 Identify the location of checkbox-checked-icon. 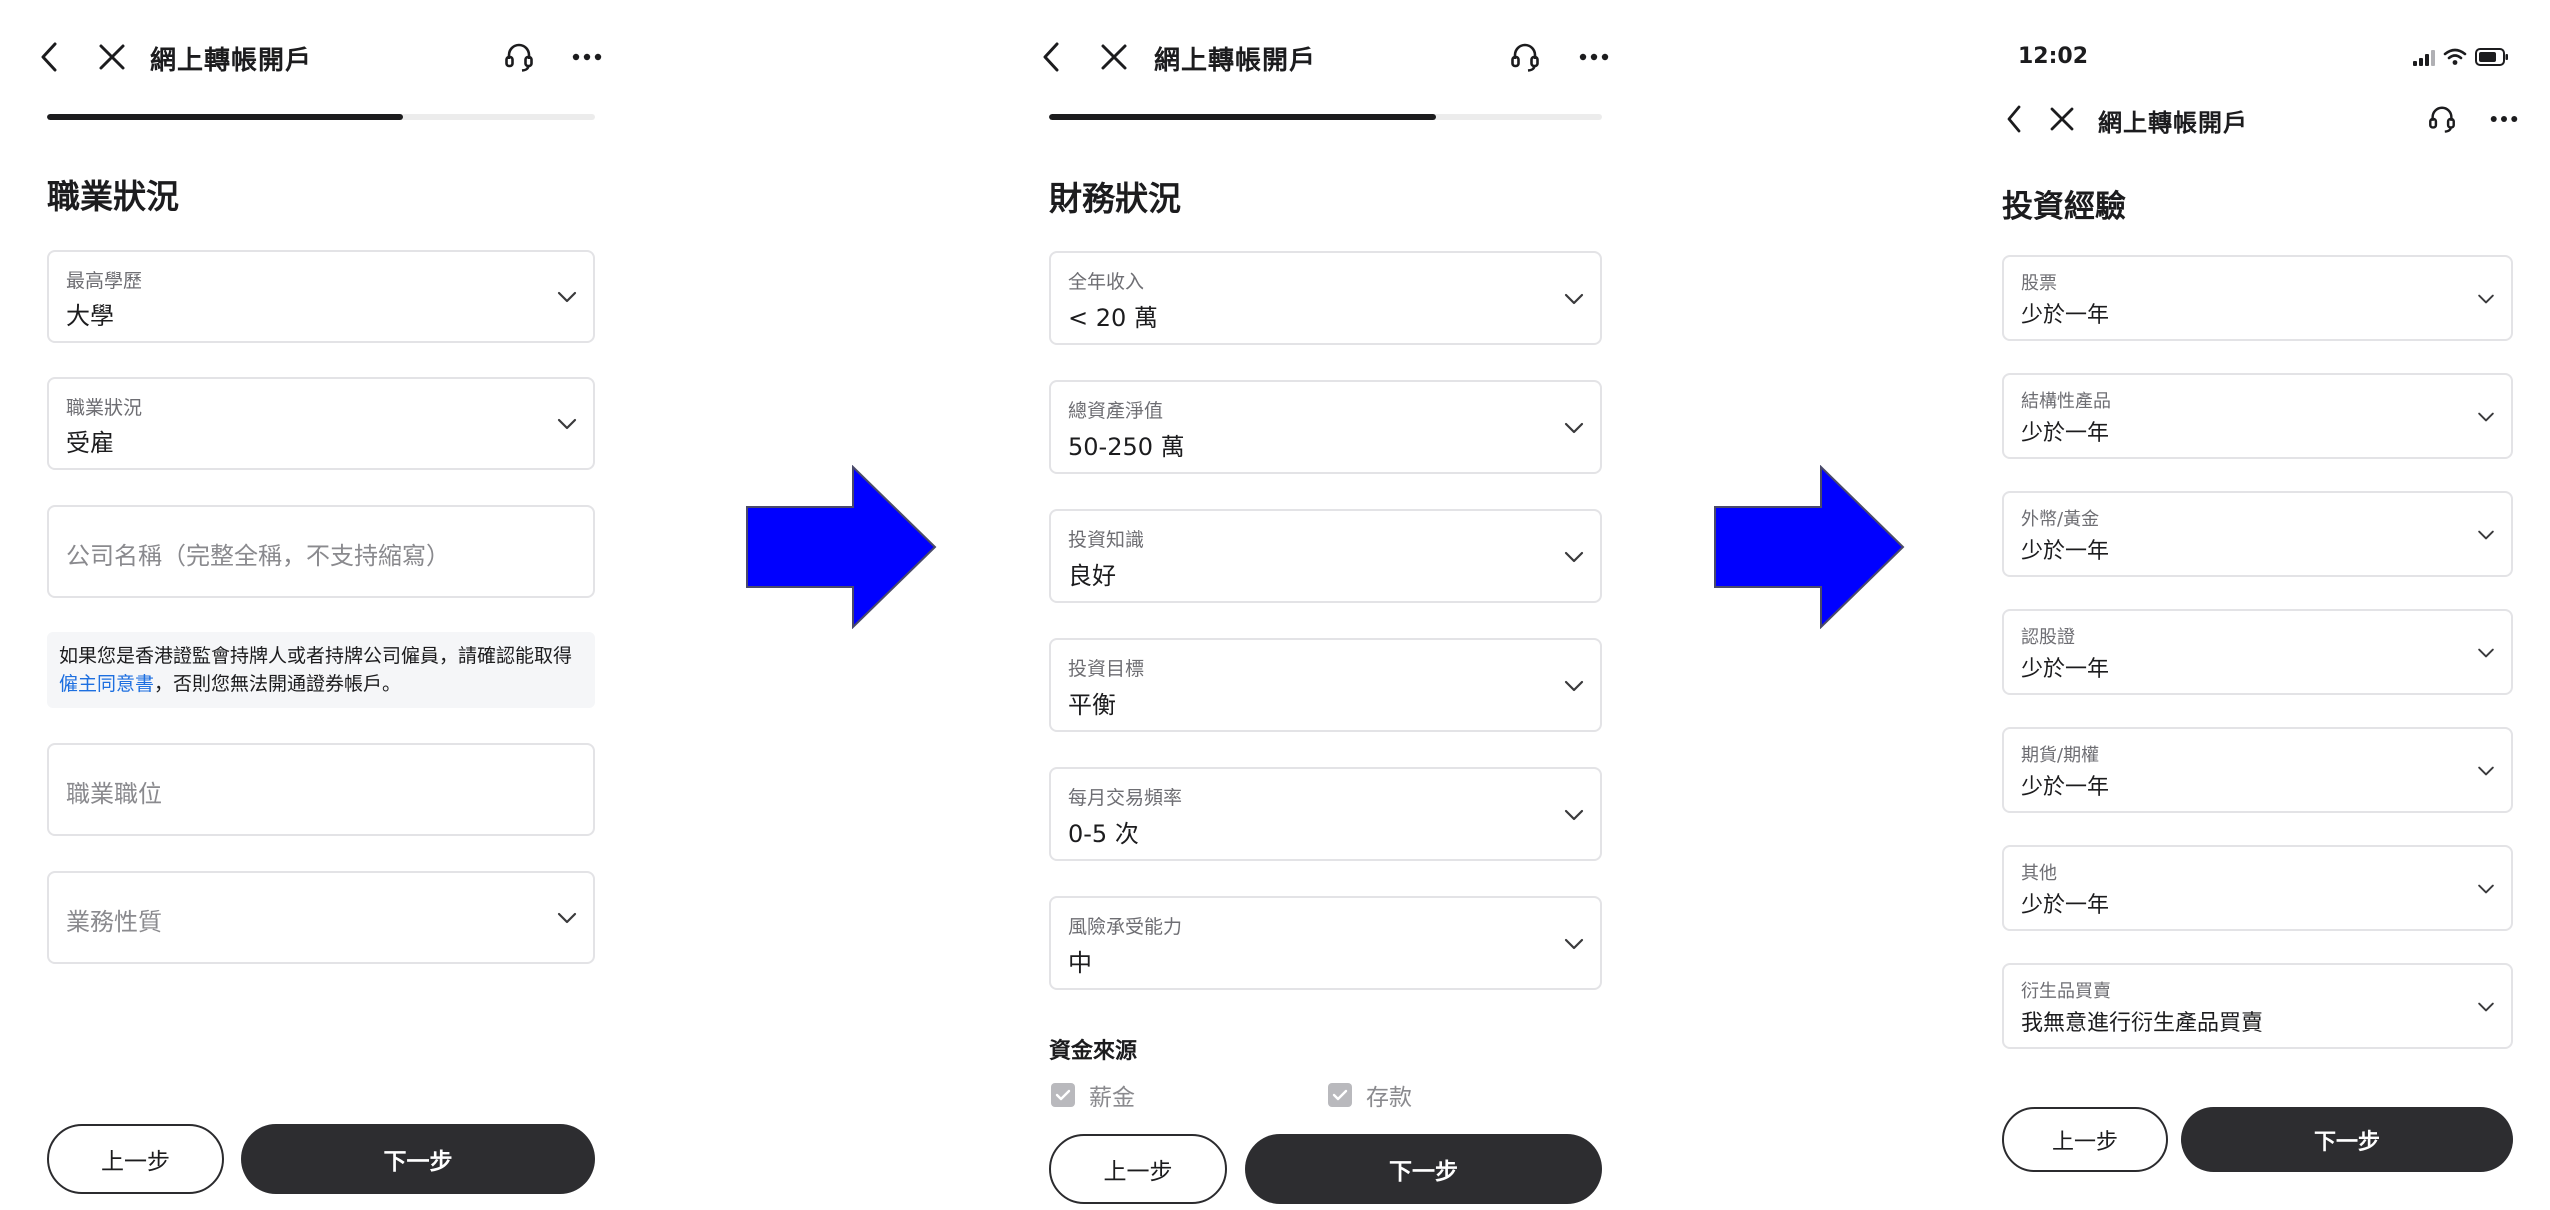
(1340, 1095).